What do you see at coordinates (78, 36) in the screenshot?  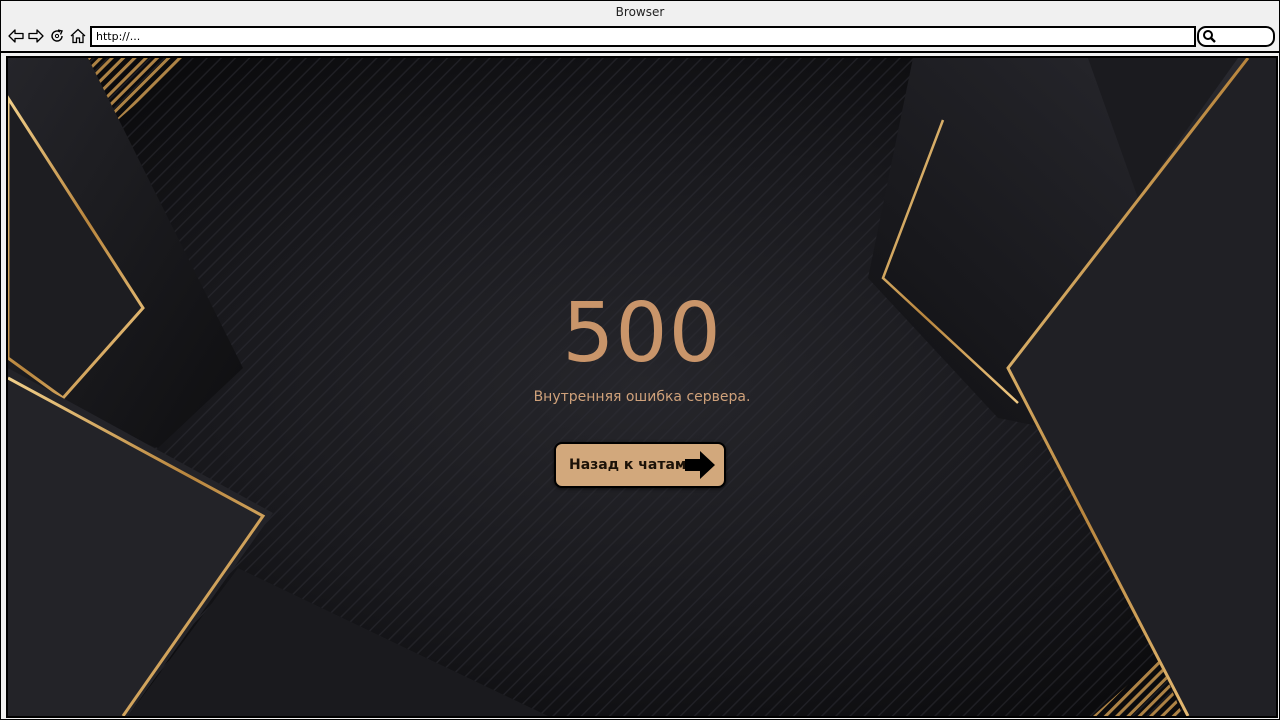 I see `home-icon` at bounding box center [78, 36].